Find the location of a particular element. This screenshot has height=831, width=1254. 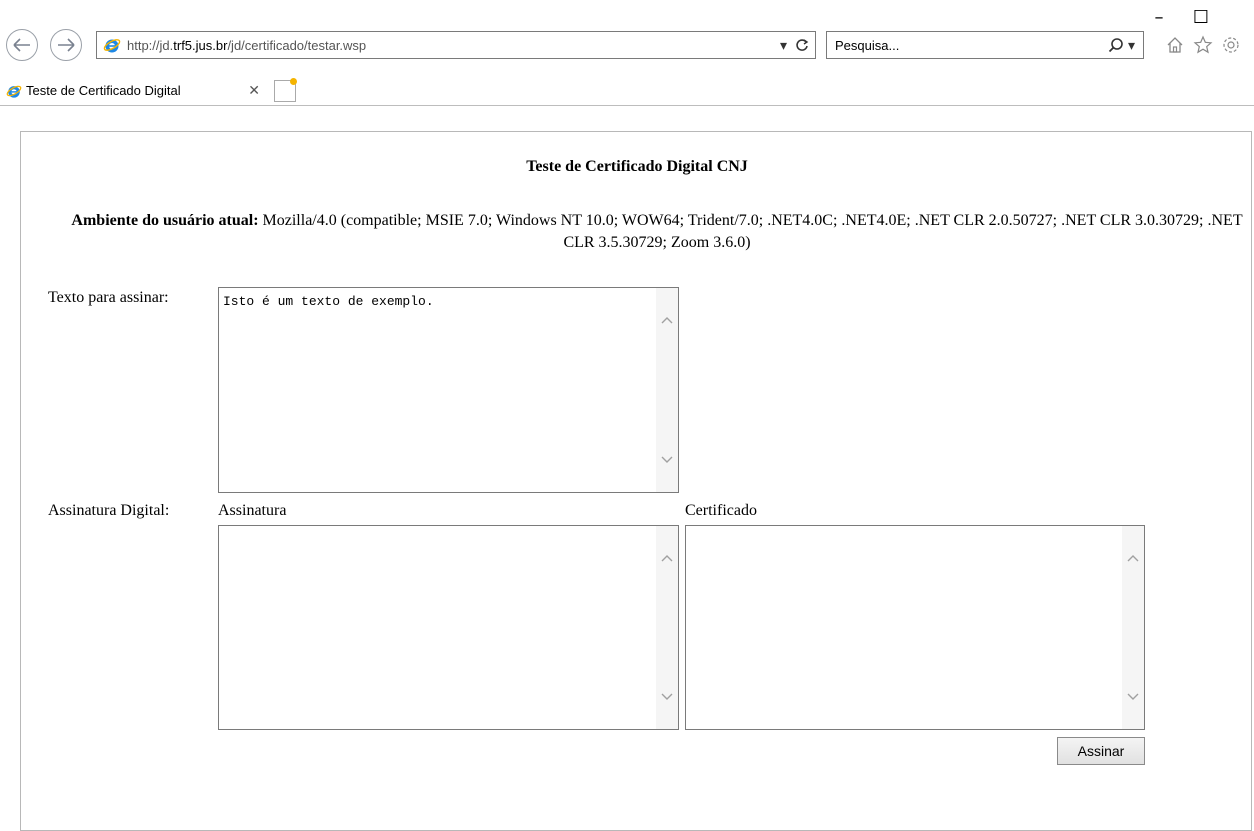

url-prefix: http://jd. is located at coordinates (150, 45).